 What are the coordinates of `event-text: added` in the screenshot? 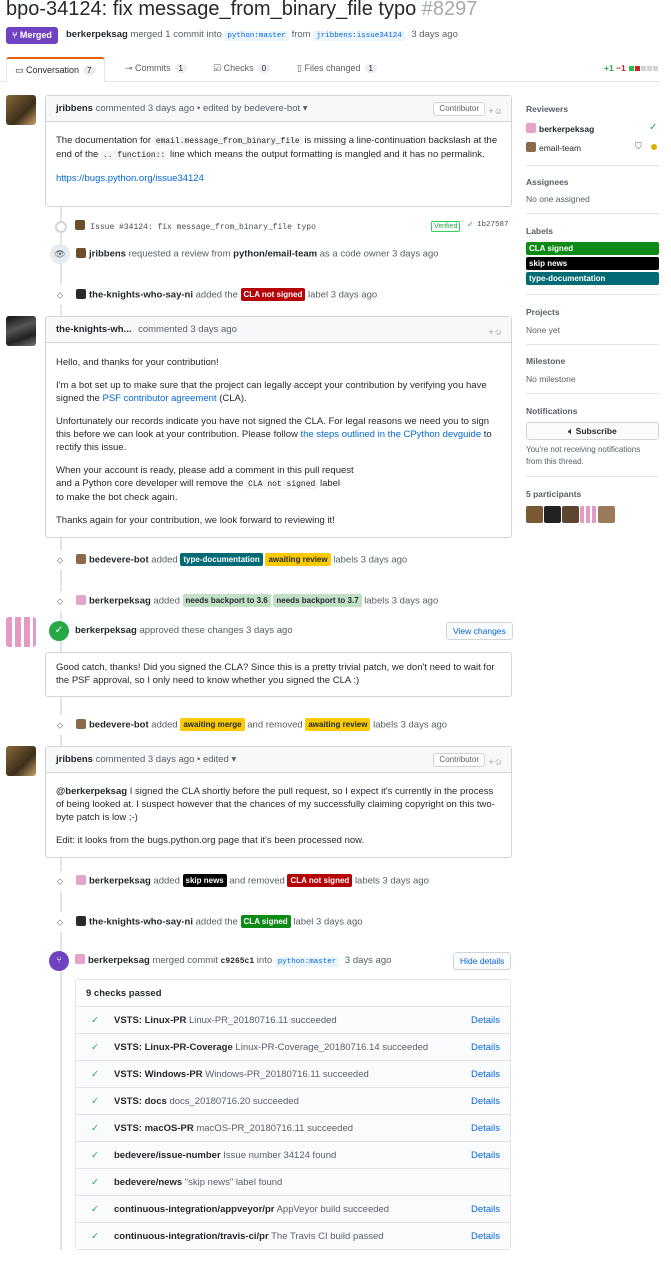 It's located at (164, 725).